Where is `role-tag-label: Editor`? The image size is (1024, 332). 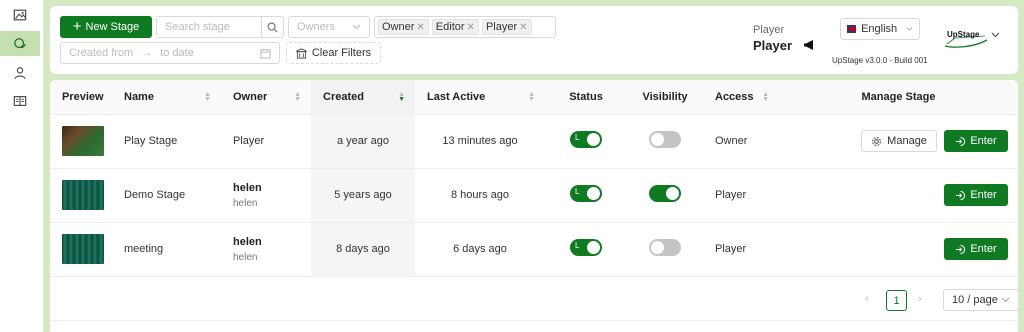
role-tag-label: Editor is located at coordinates (450, 27).